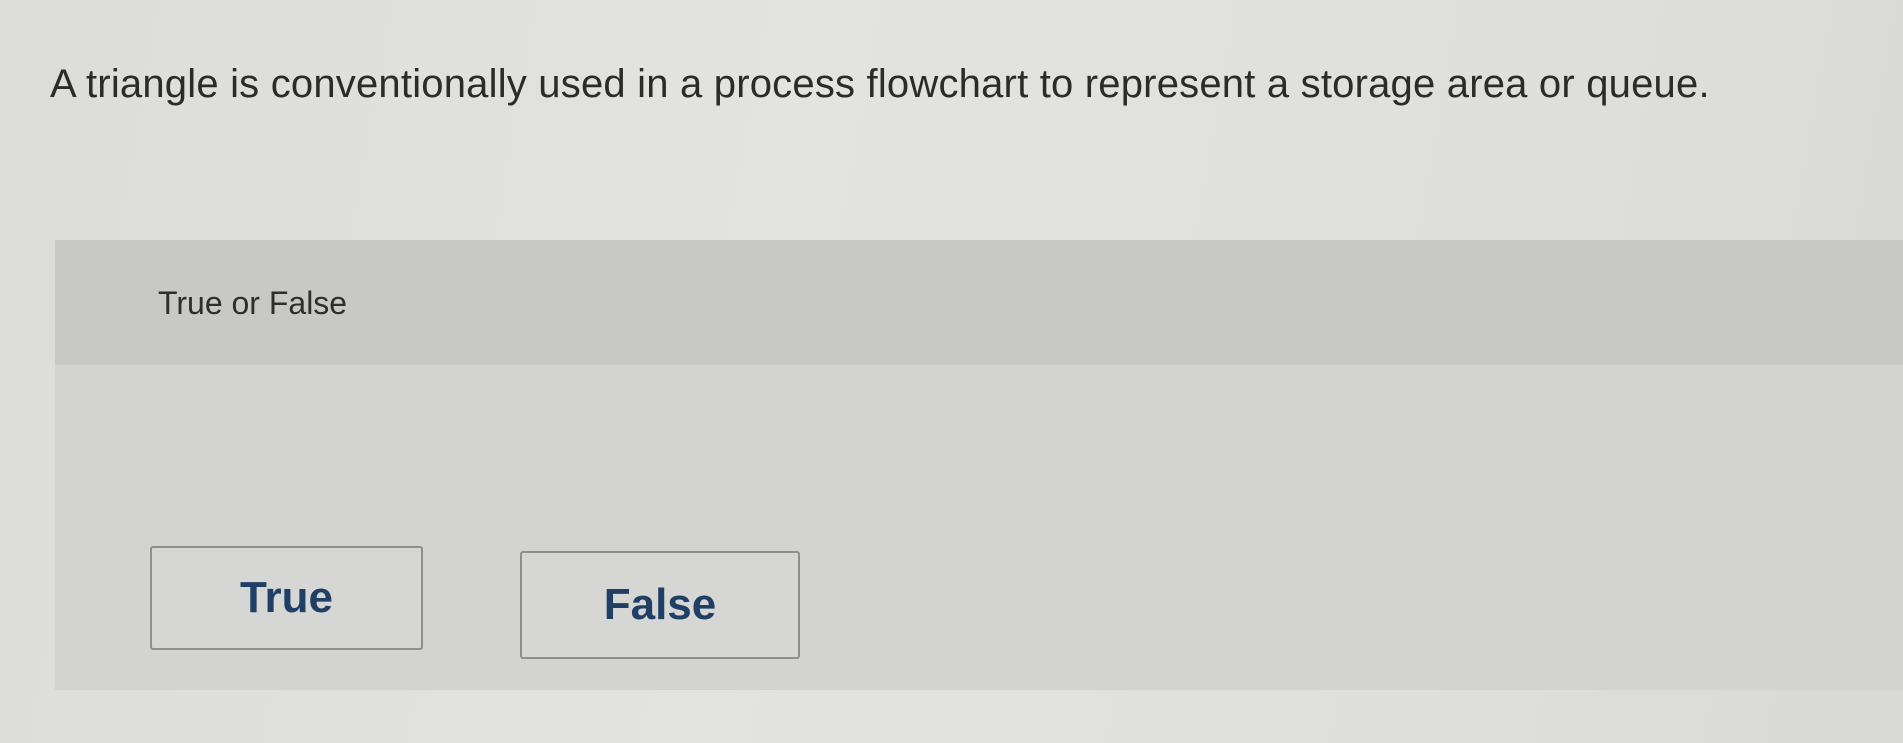 This screenshot has height=743, width=1903. Describe the element at coordinates (286, 598) in the screenshot. I see `true-option-button: True` at that location.